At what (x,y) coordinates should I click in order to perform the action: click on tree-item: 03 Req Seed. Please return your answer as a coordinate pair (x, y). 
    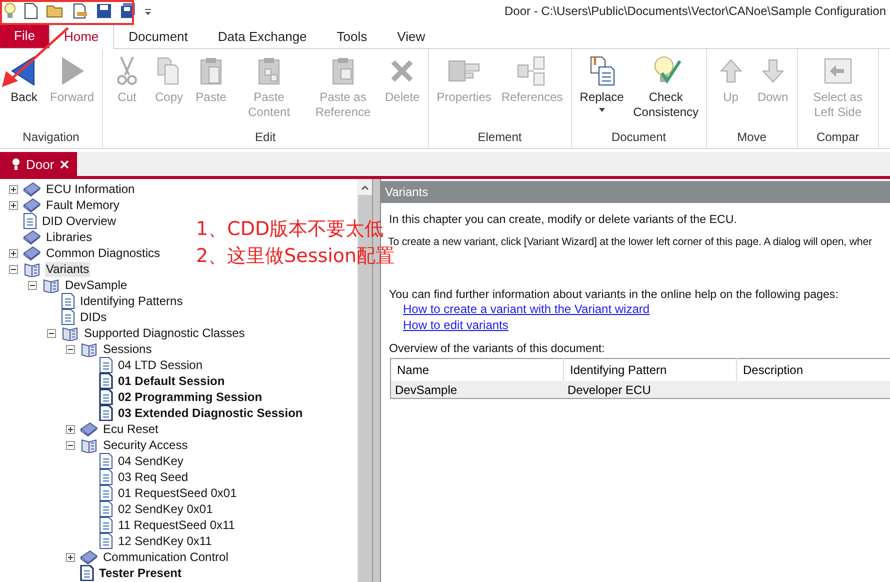
    Looking at the image, I should click on (153, 477).